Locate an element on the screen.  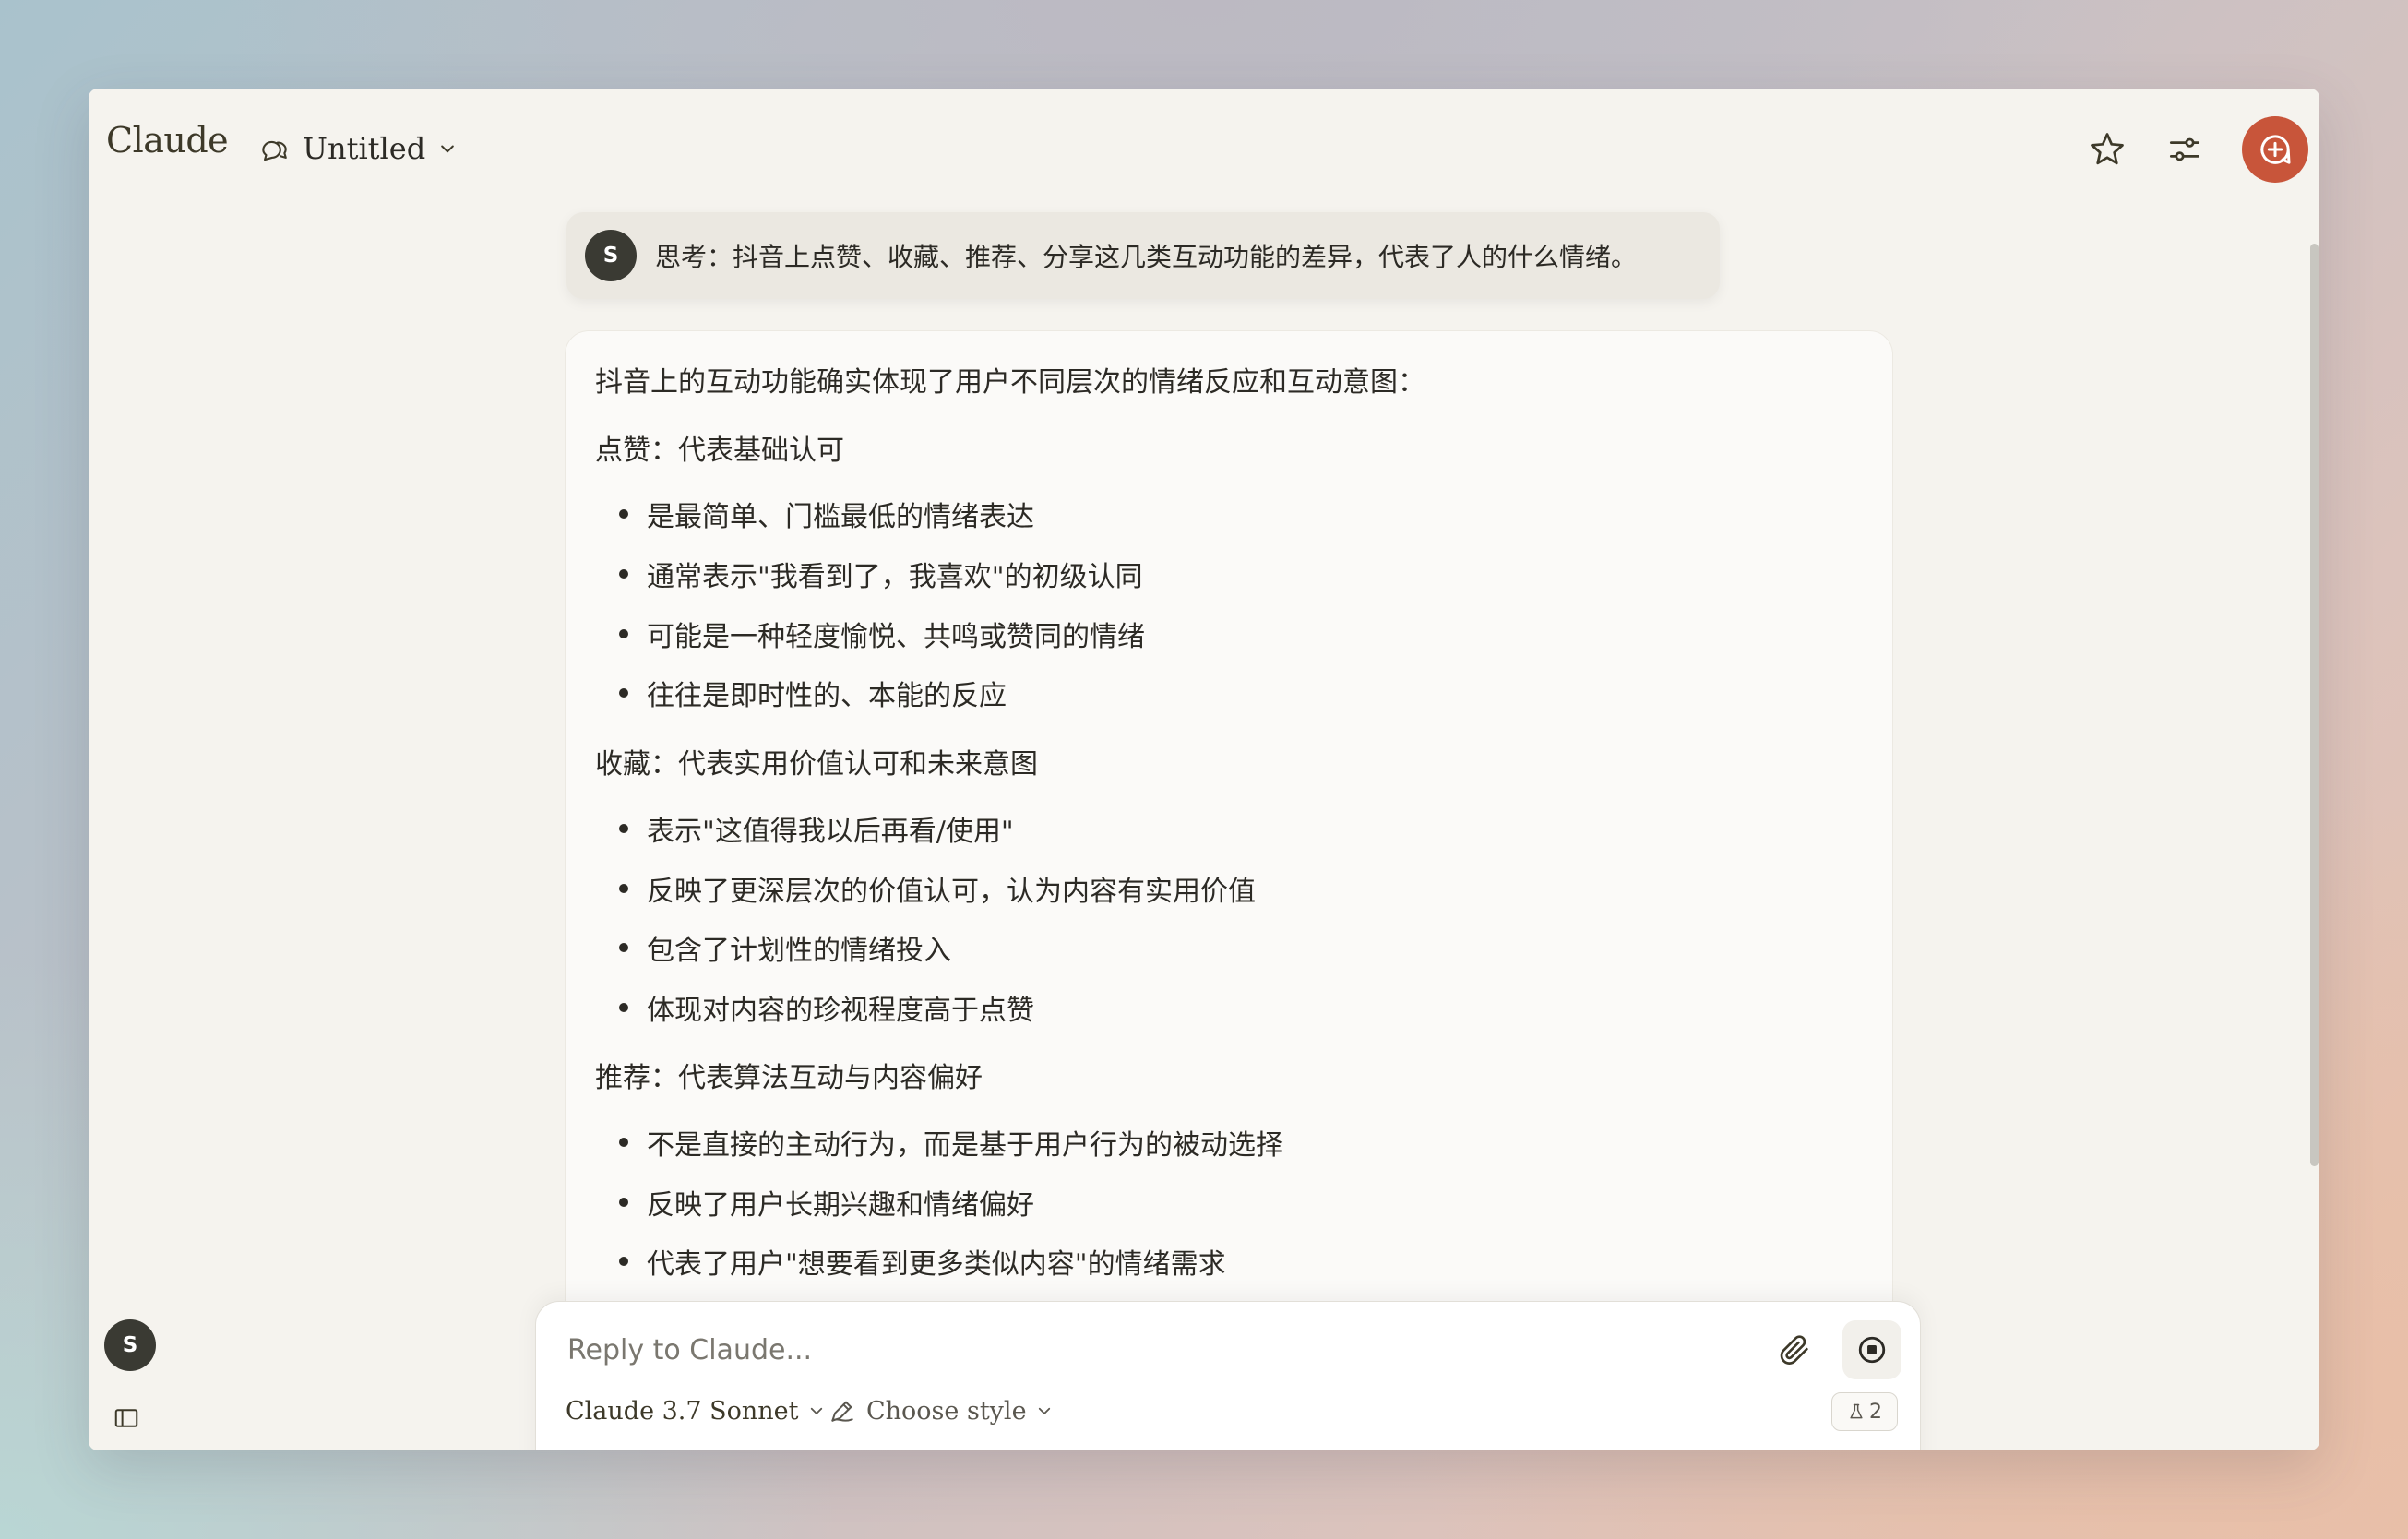
model-selector: Claude 3.7 Sonnet is located at coordinates (695, 1410).